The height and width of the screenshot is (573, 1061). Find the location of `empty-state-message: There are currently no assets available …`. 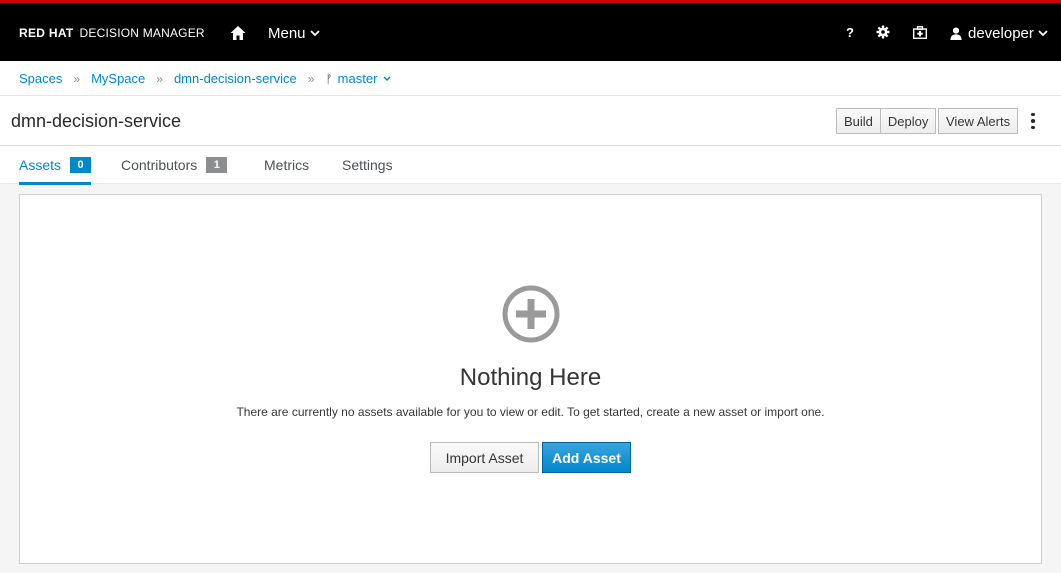

empty-state-message: There are currently no assets available … is located at coordinates (530, 412).